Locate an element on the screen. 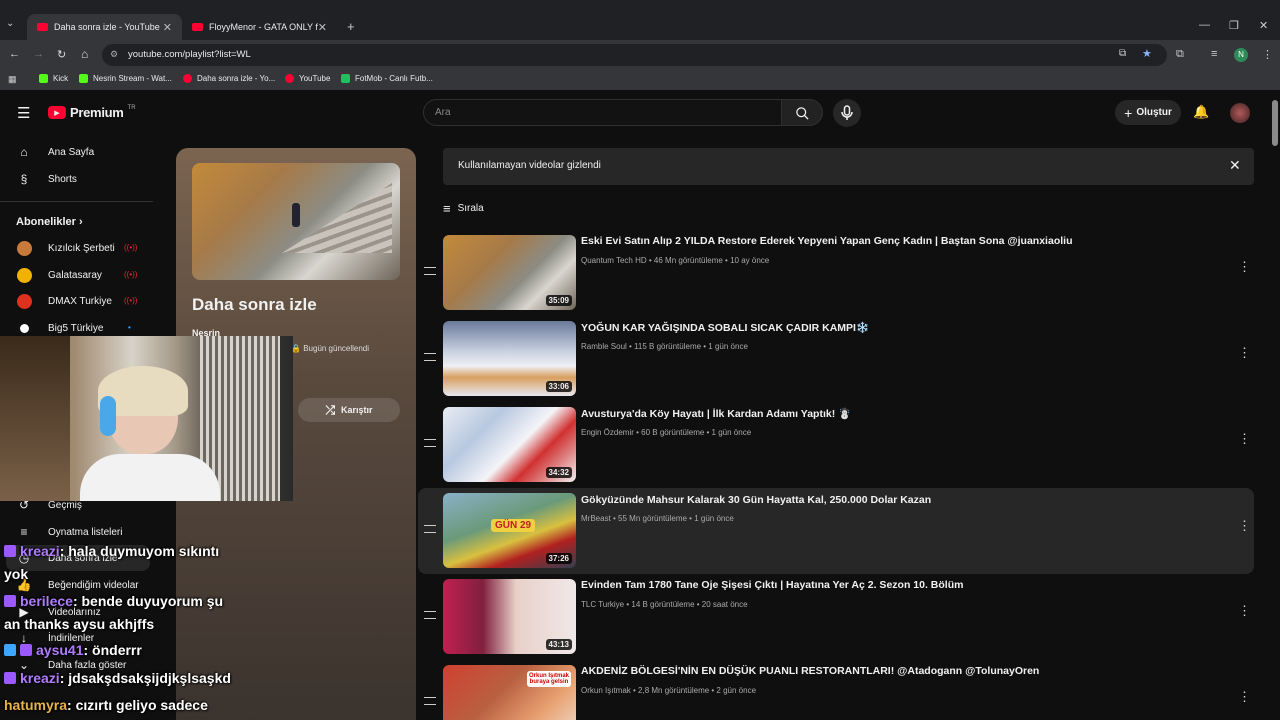 Image resolution: width=1280 pixels, height=720 pixels. site-info-icon: ⚙ is located at coordinates (114, 54).